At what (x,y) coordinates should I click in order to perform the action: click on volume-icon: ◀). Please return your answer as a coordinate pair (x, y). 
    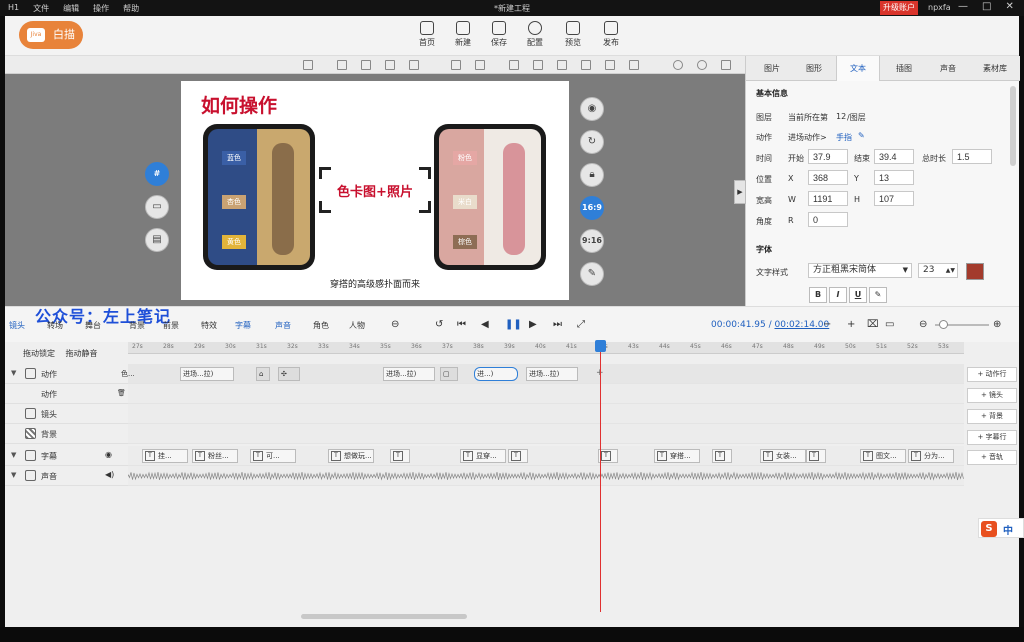
    Looking at the image, I should click on (109, 474).